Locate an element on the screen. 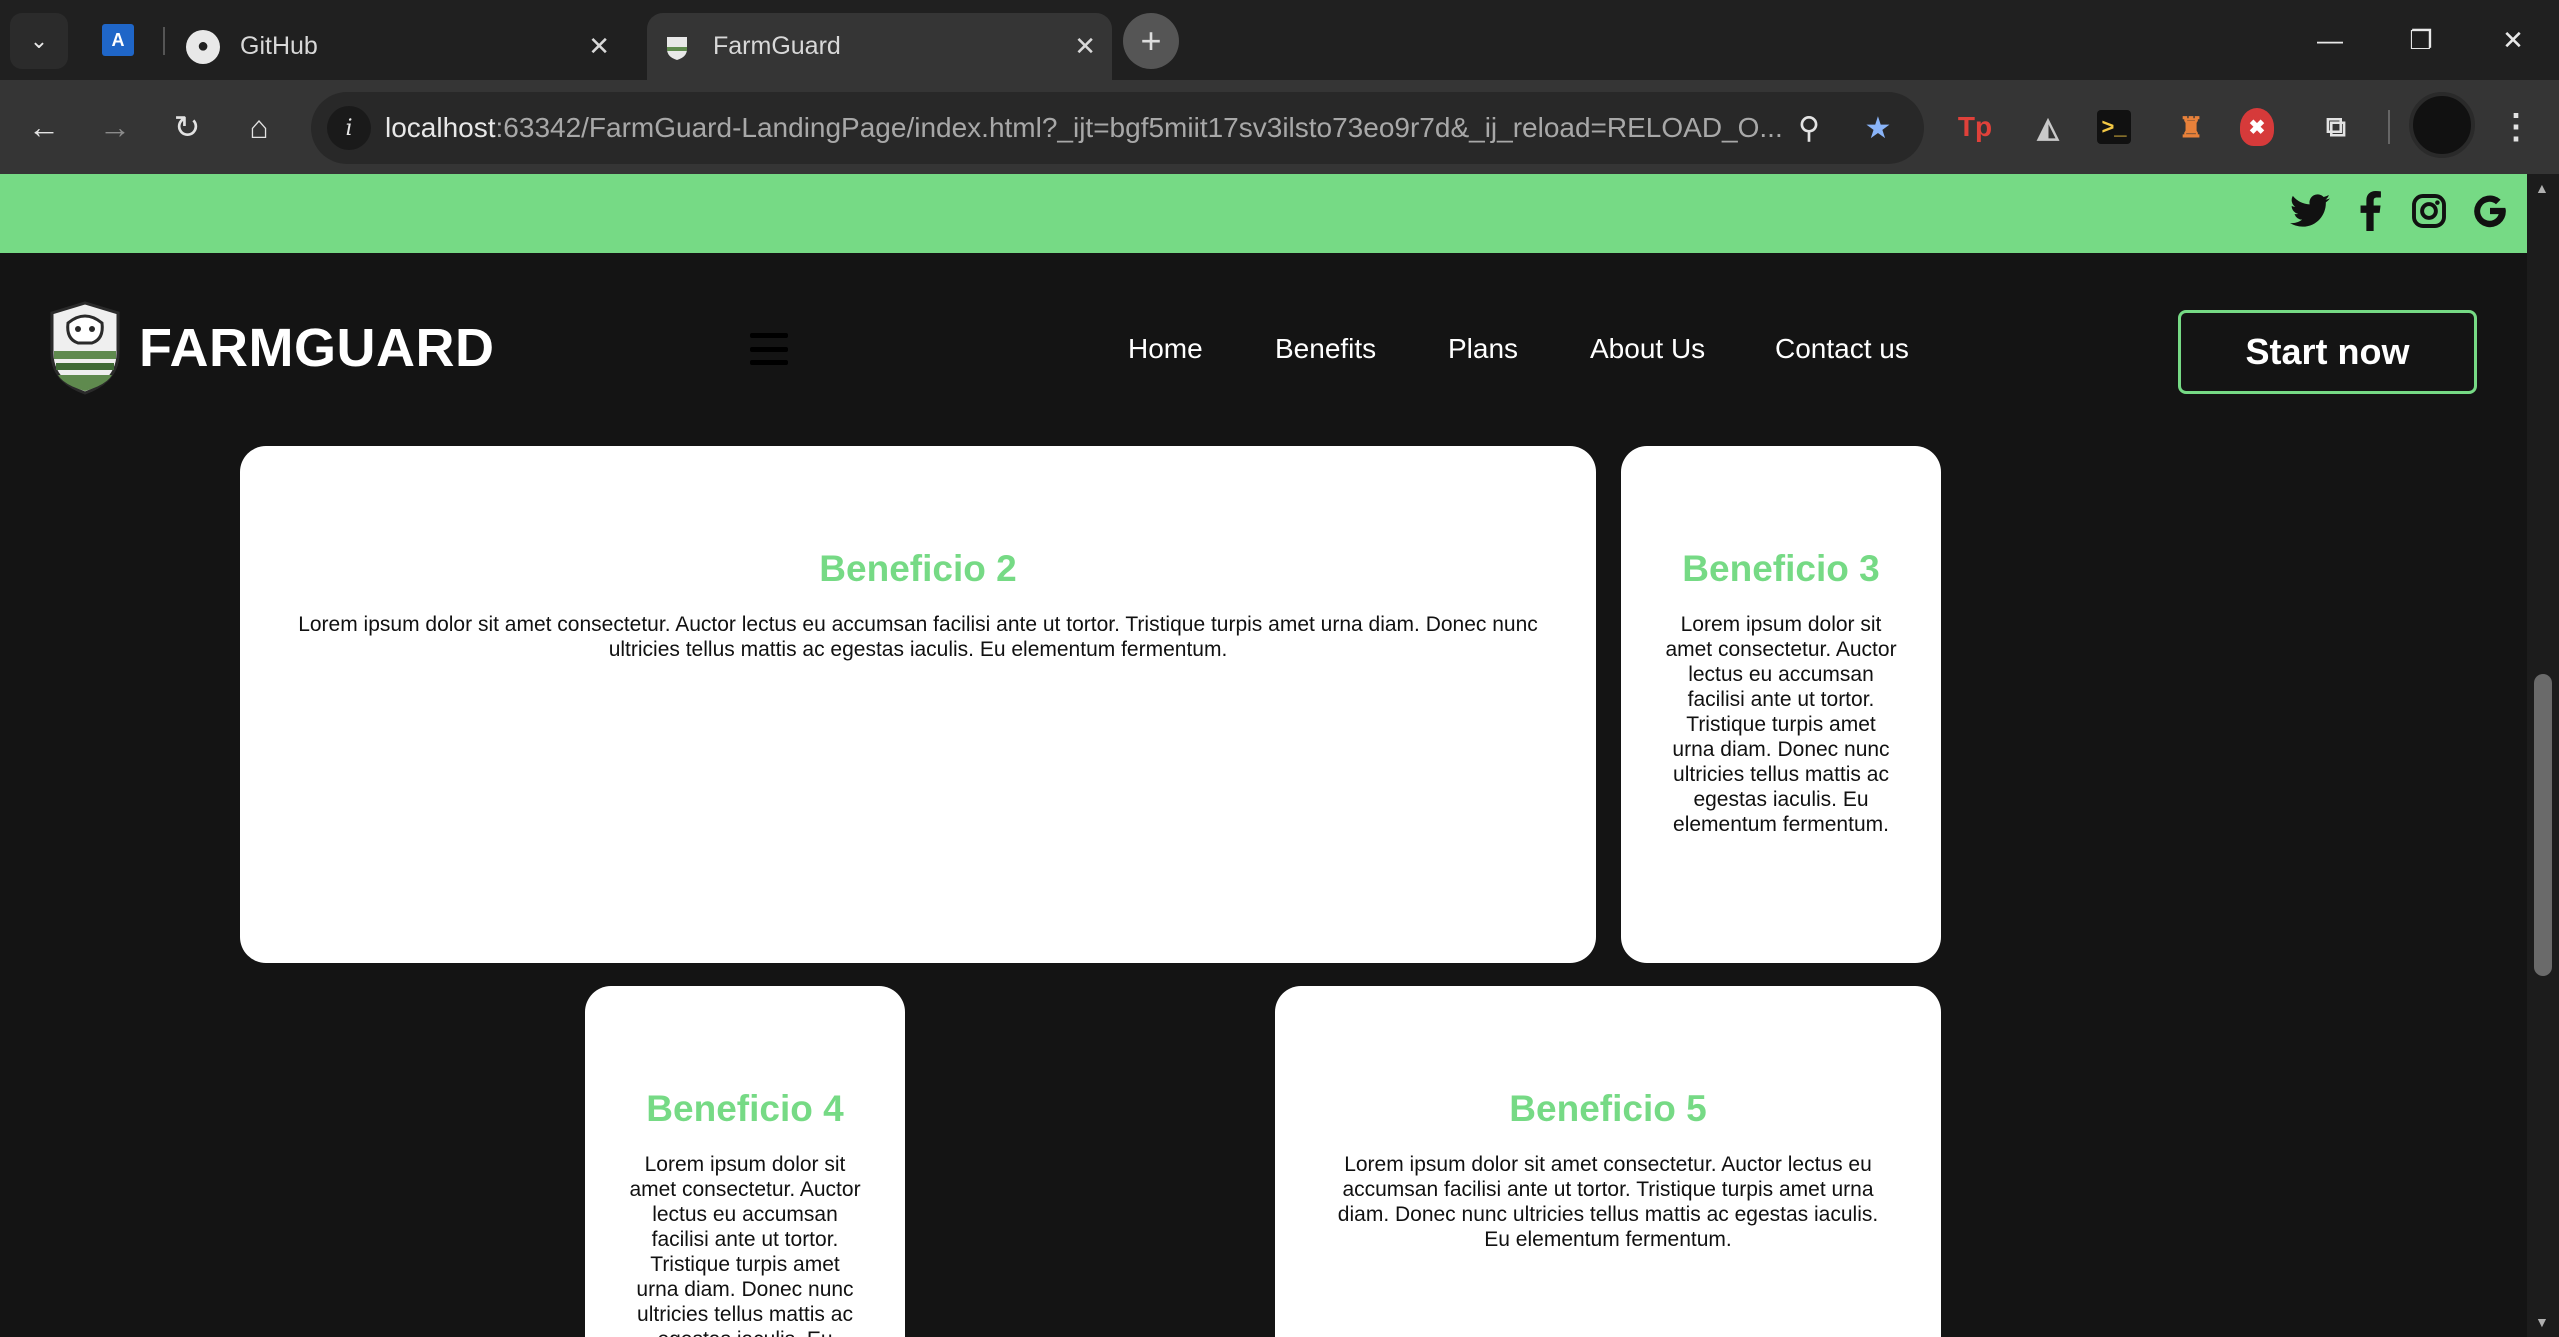 This screenshot has width=2559, height=1337. restore-button: ❐ is located at coordinates (2421, 40).